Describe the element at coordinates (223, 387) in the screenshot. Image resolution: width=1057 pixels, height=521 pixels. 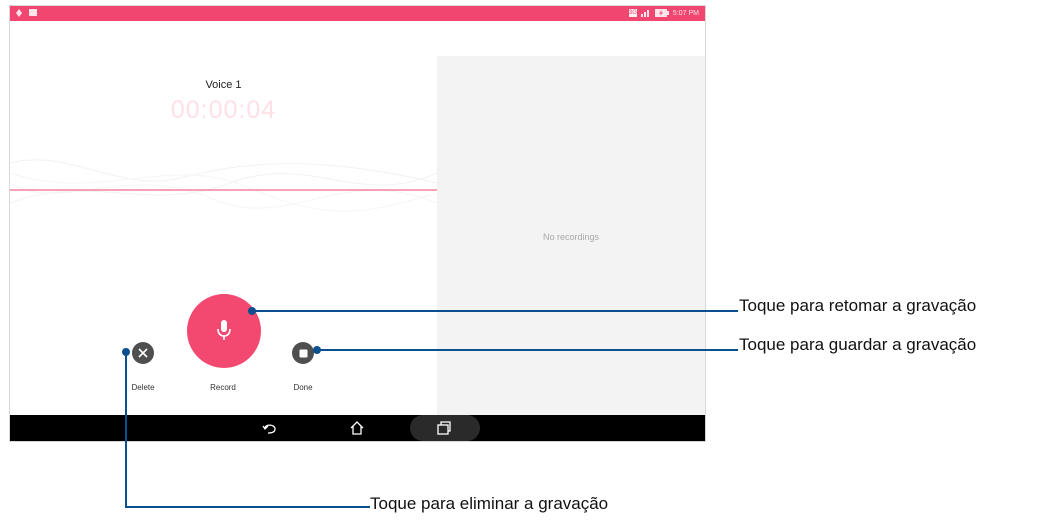
I see `record-label: Record` at that location.